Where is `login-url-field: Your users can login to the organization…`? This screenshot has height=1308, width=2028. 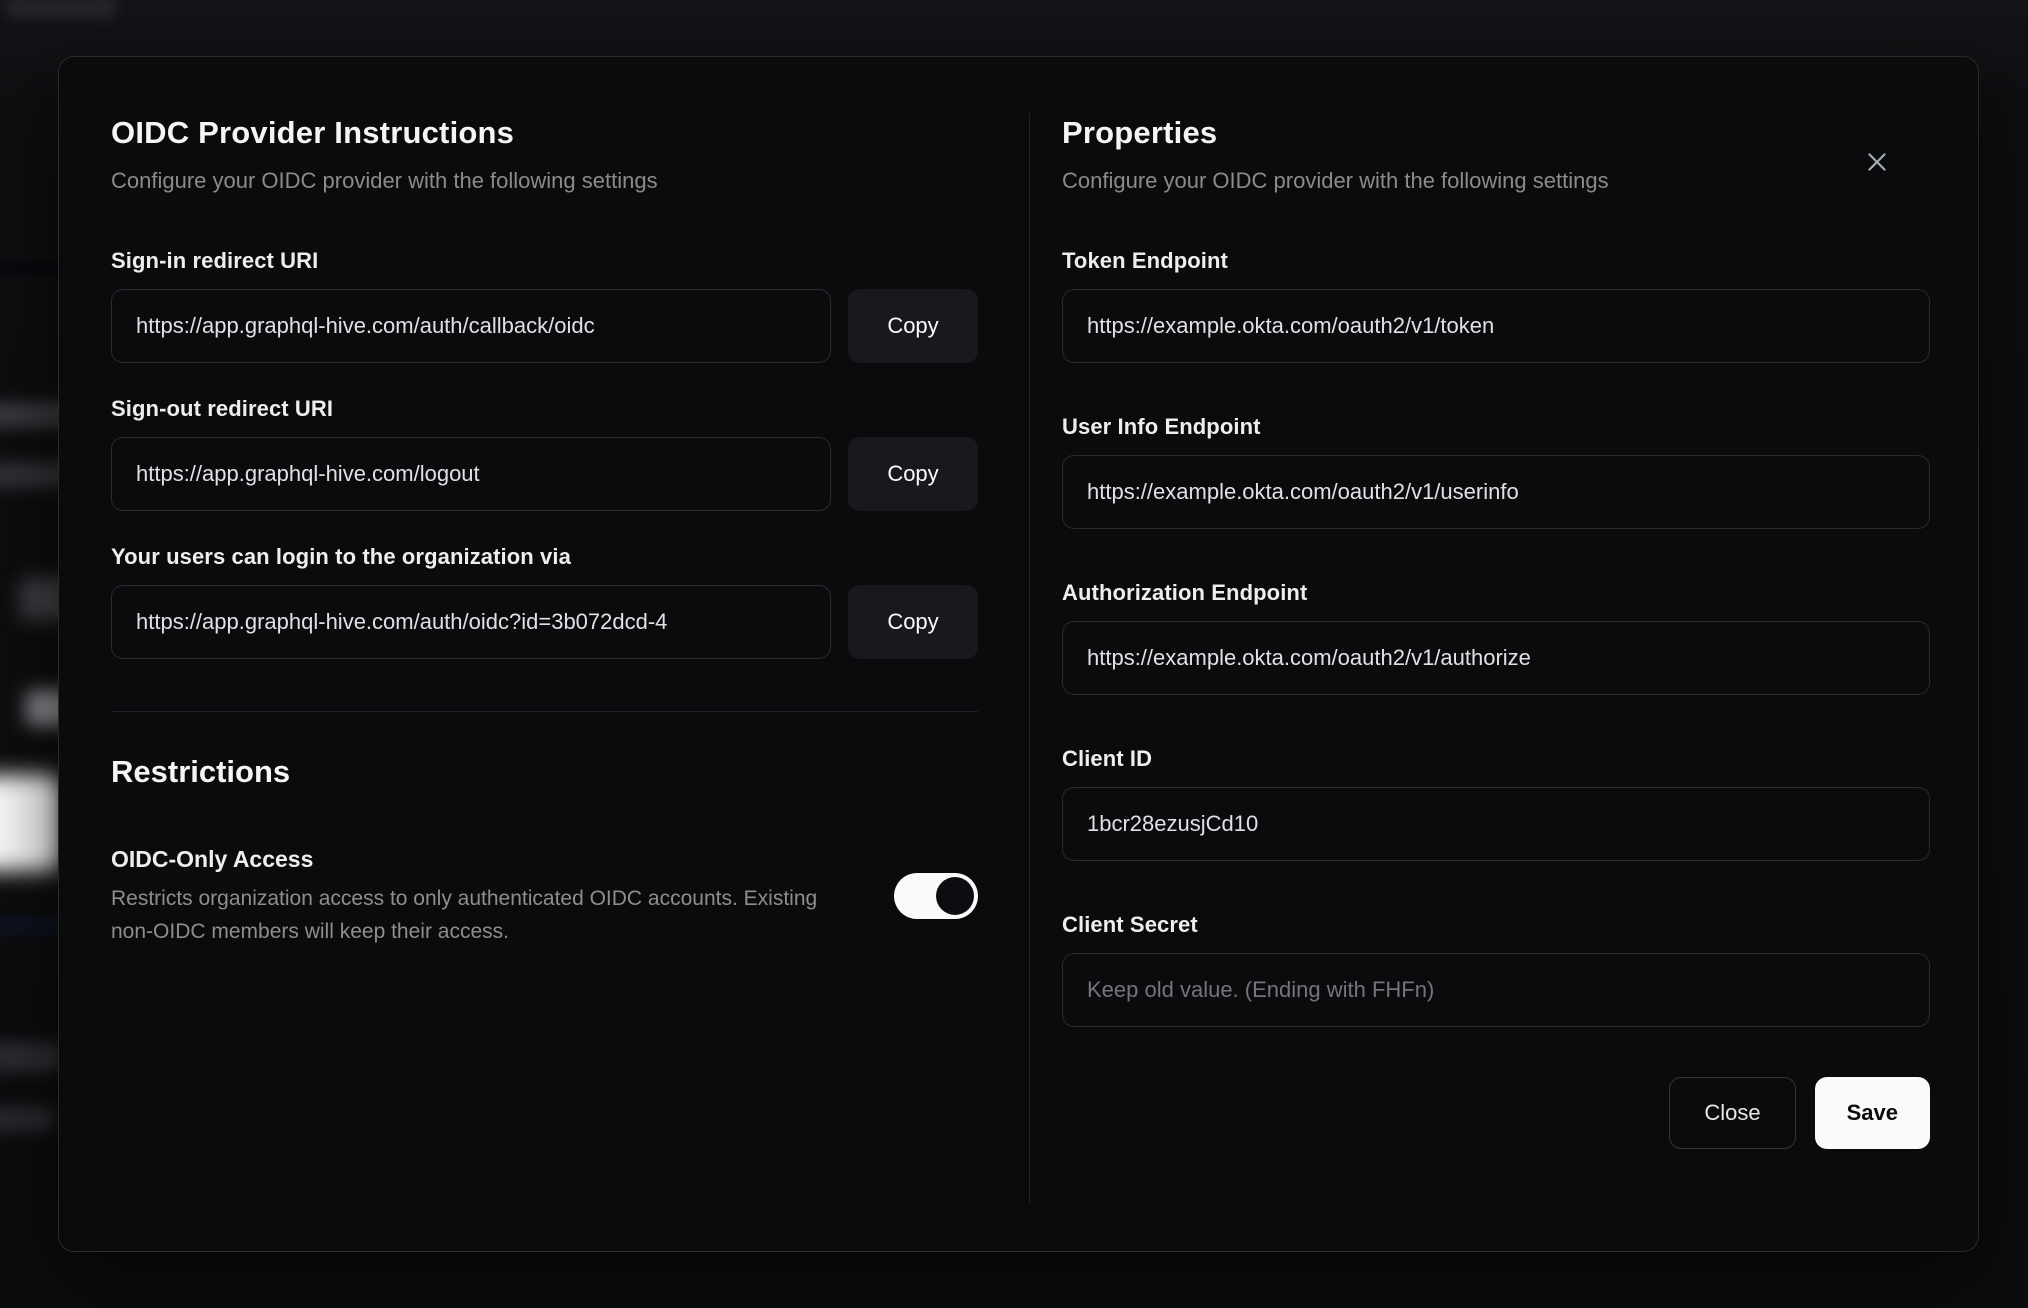
login-url-field: Your users can login to the organization… is located at coordinates (544, 601).